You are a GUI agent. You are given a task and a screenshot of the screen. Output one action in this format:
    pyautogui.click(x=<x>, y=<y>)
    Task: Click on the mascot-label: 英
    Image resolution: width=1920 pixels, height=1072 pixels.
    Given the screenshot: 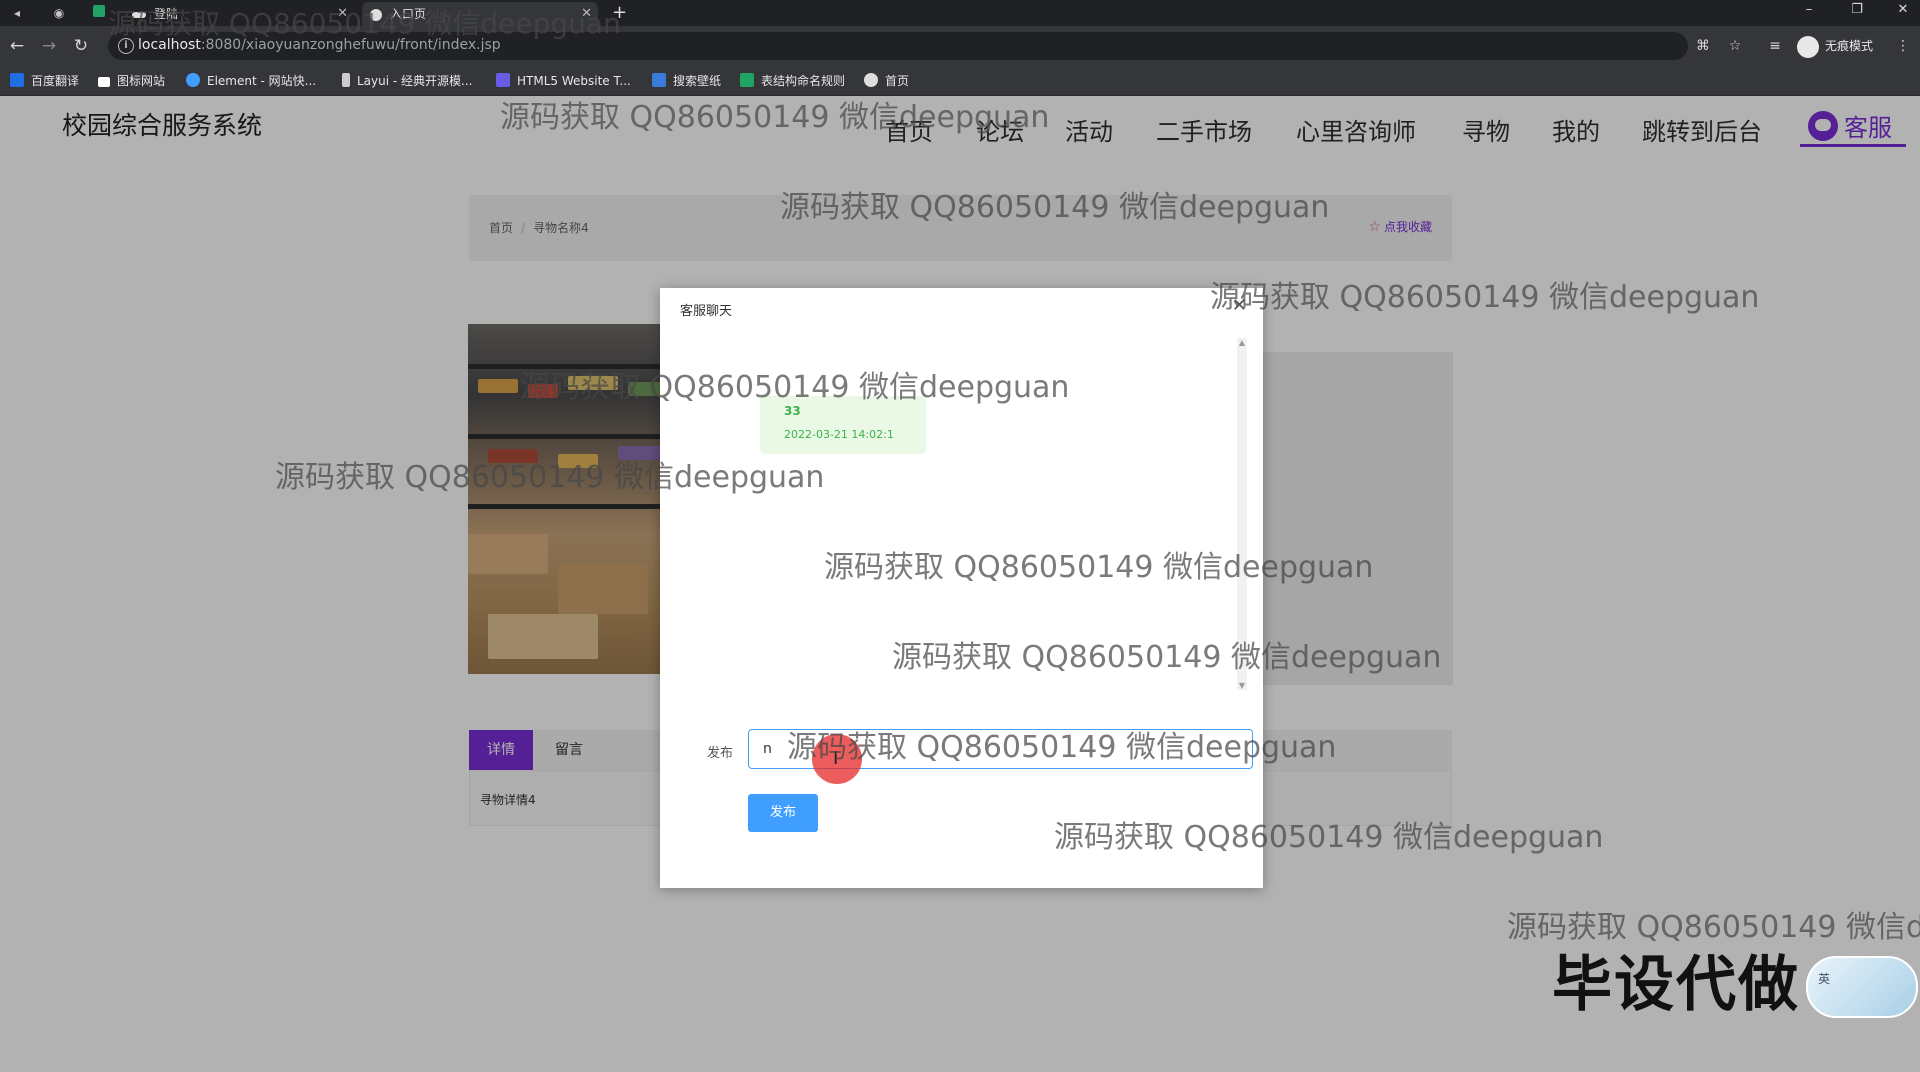 What is the action you would take?
    pyautogui.click(x=1824, y=979)
    